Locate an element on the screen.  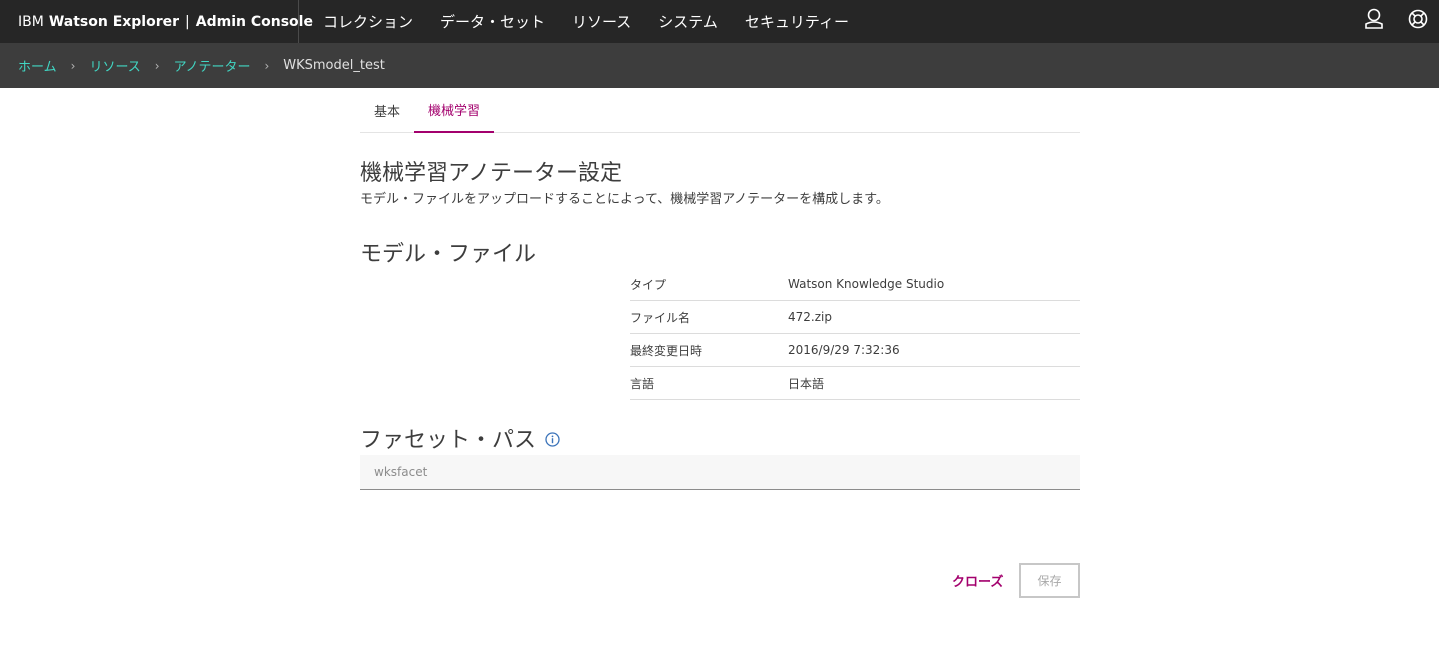
nav-collections: コレクション is located at coordinates (368, 21).